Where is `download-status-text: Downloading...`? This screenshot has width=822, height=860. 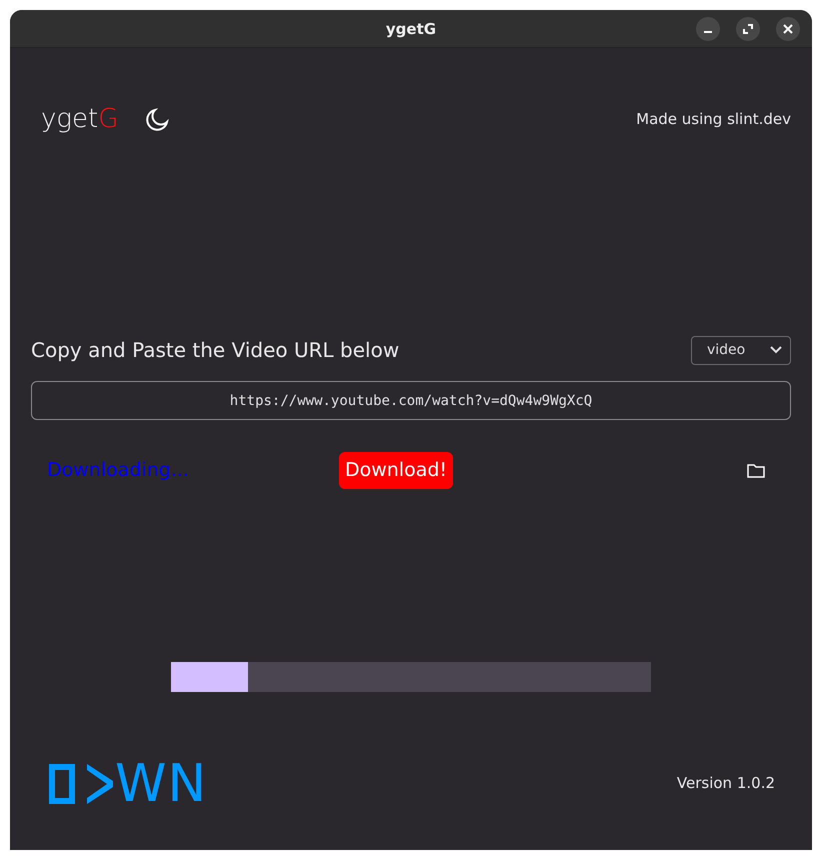
download-status-text: Downloading... is located at coordinates (118, 470).